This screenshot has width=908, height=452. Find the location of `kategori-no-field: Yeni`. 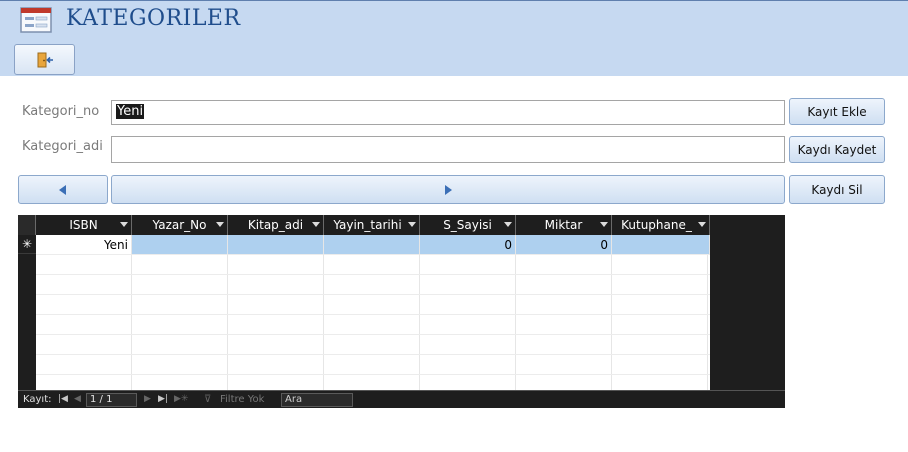

kategori-no-field: Yeni is located at coordinates (448, 112).